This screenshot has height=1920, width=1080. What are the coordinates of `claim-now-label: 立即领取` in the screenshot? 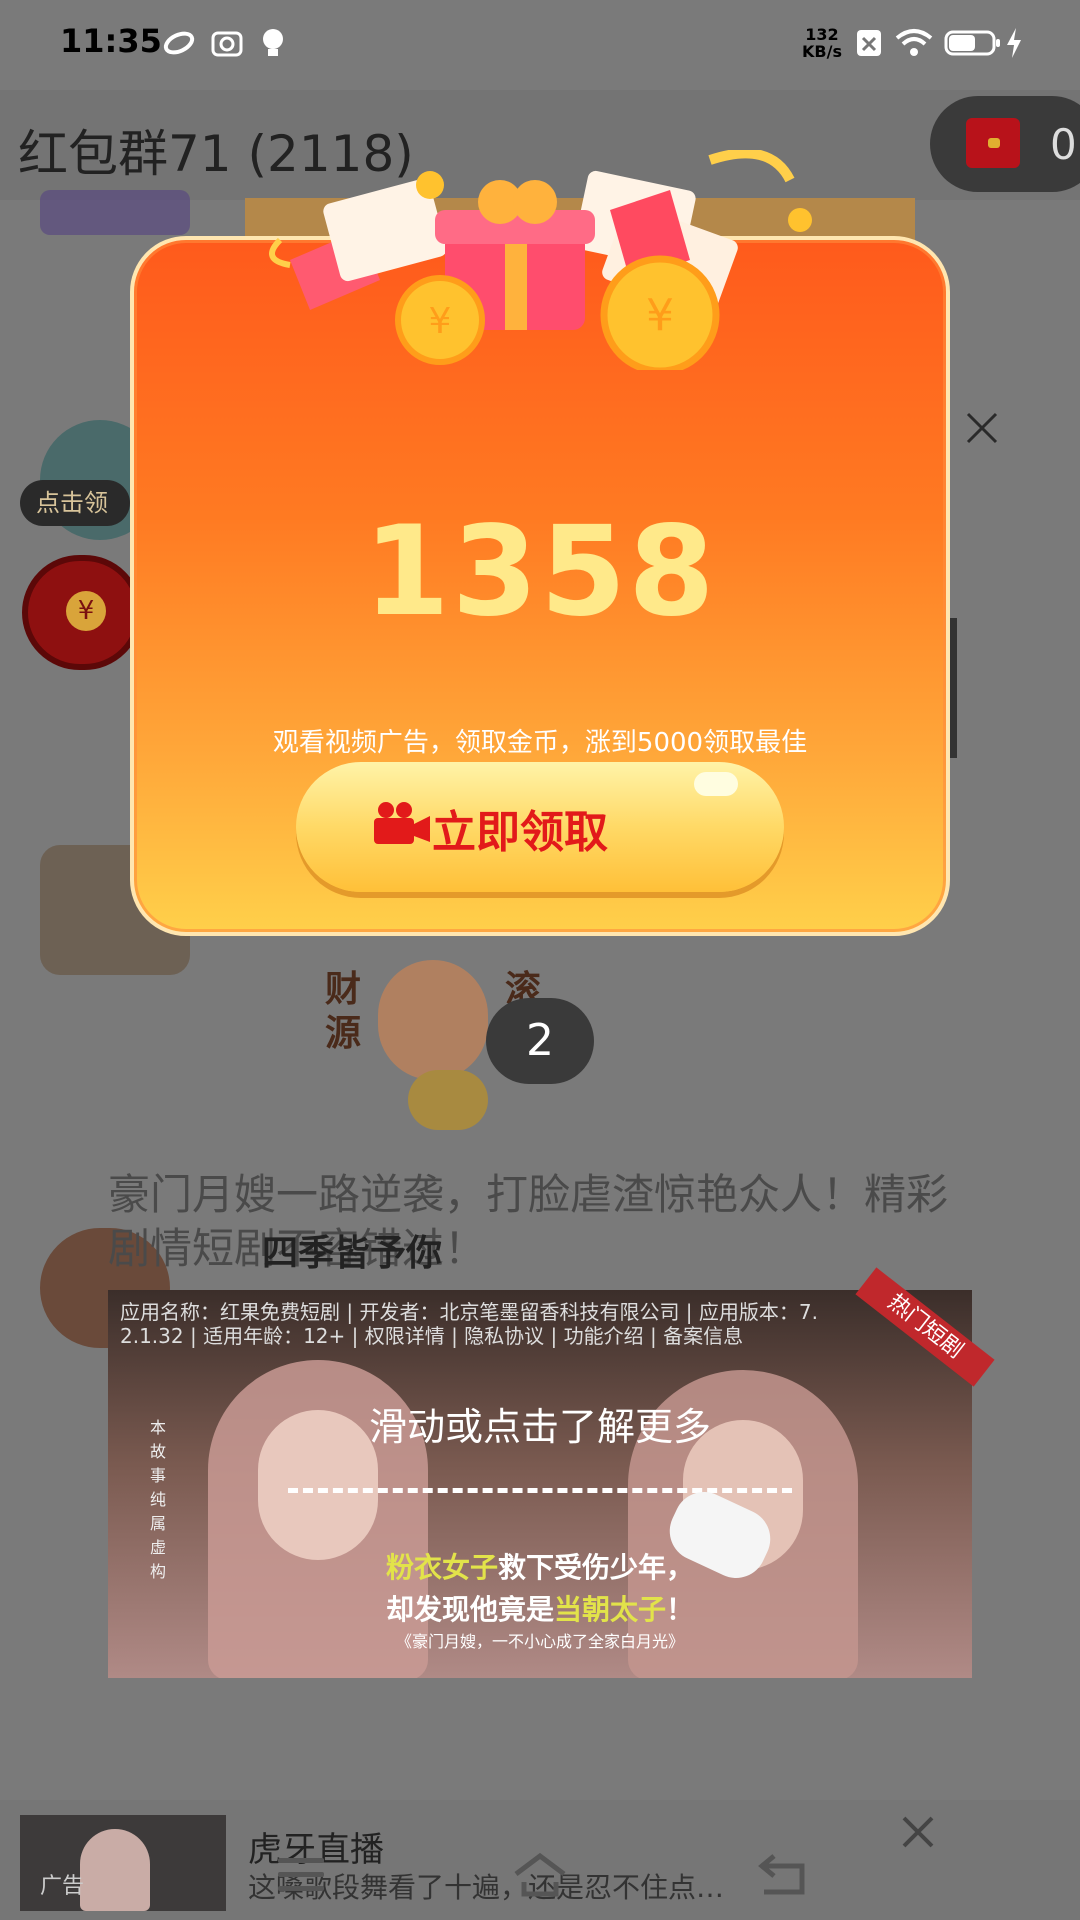 It's located at (520, 828).